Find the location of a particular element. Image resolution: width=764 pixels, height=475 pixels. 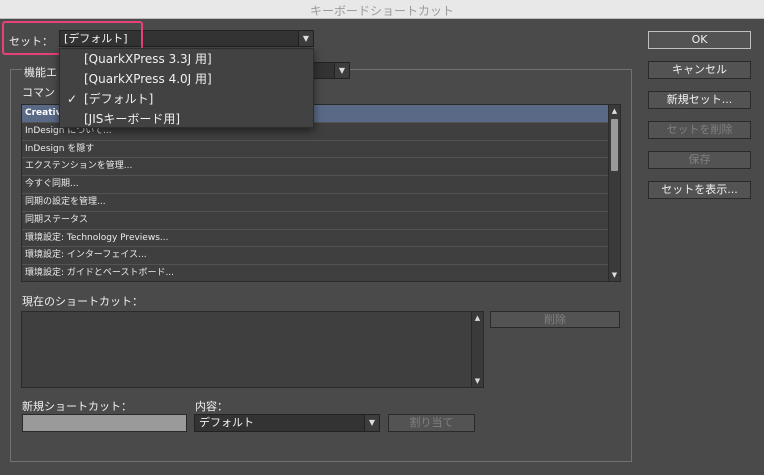

menu-item-label: [JISキーボード用] is located at coordinates (132, 119).